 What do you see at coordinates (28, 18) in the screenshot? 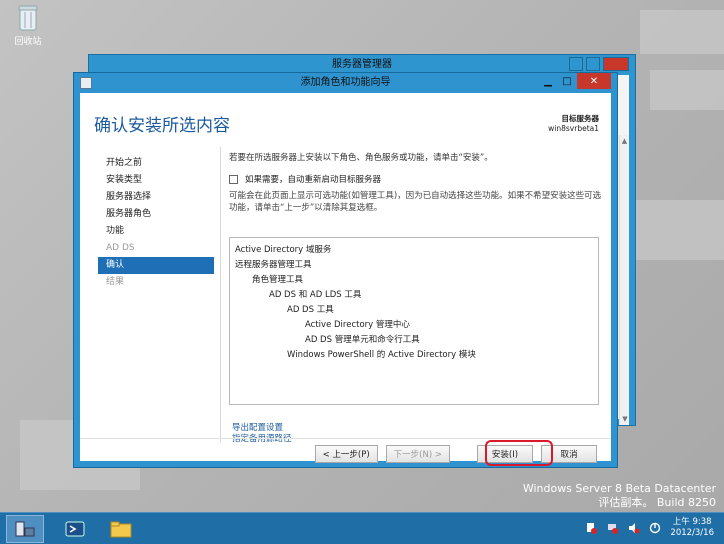
I see `recycle-bin-icon` at bounding box center [28, 18].